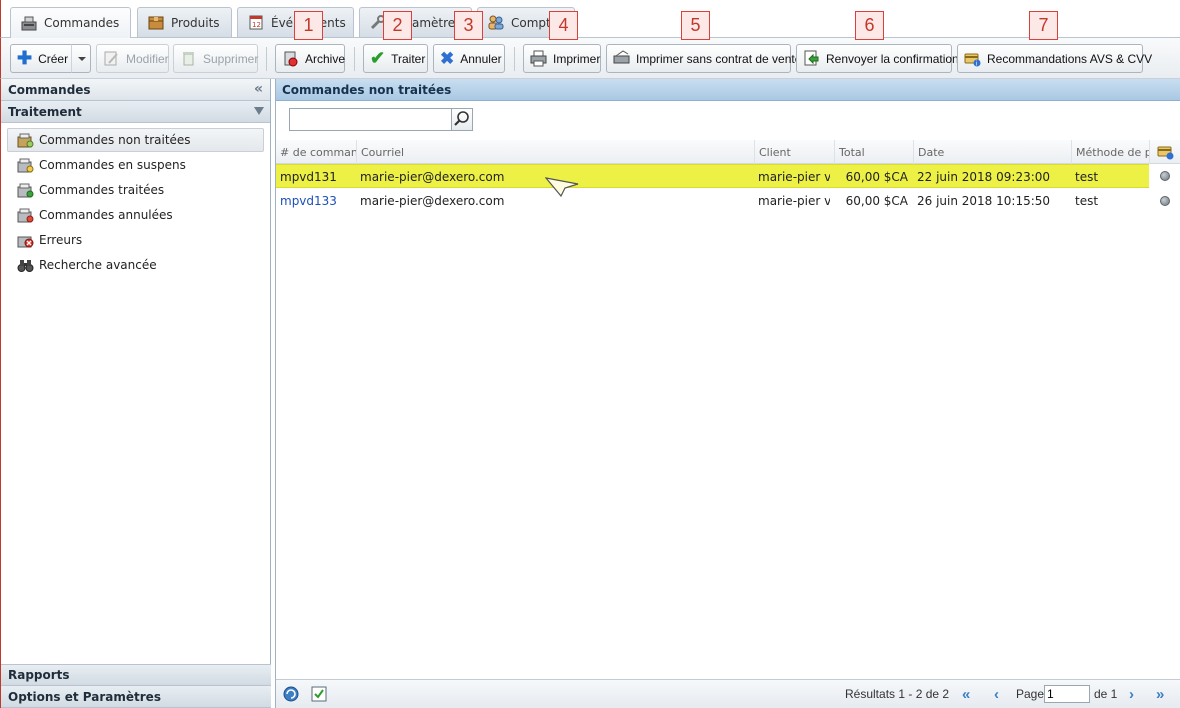 The width and height of the screenshot is (1180, 708). I want to click on tab-commandes: Commandes, so click(70, 22).